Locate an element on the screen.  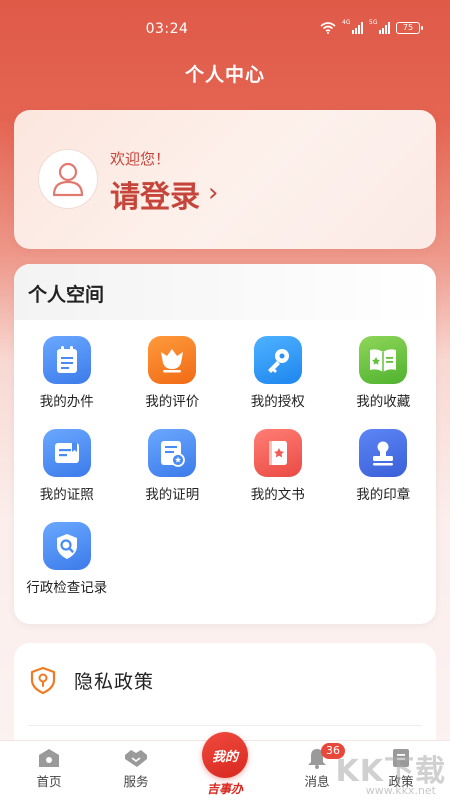
shield-location-icon is located at coordinates (43, 680).